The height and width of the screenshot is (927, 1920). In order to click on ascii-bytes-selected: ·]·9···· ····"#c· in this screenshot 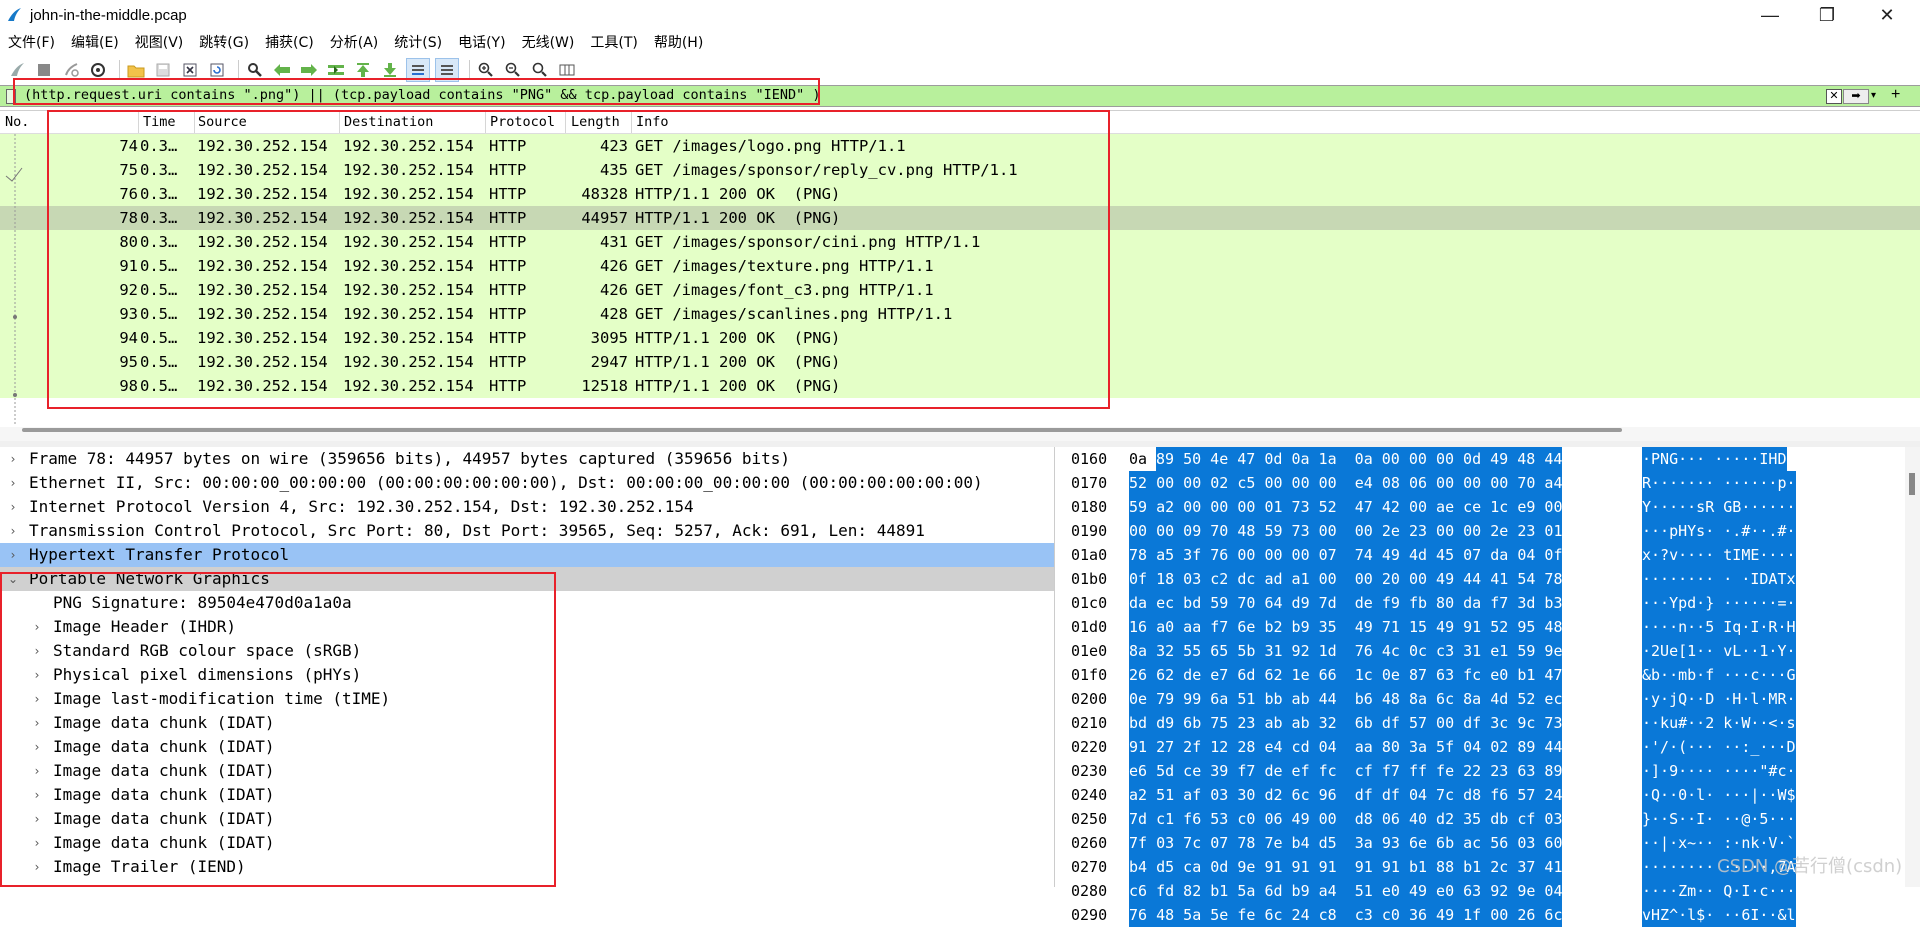, I will do `click(1719, 771)`.